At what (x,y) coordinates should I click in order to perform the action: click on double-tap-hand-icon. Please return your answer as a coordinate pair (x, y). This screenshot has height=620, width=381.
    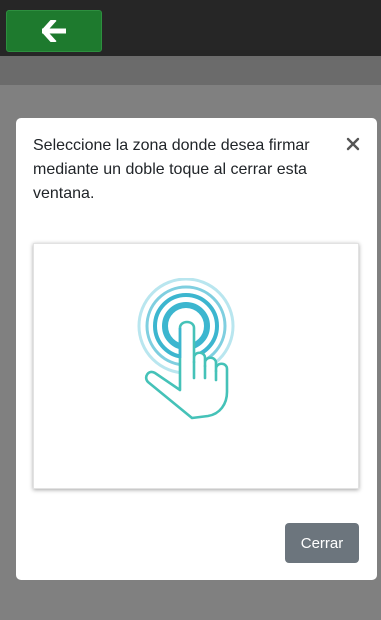
    Looking at the image, I should click on (186, 349).